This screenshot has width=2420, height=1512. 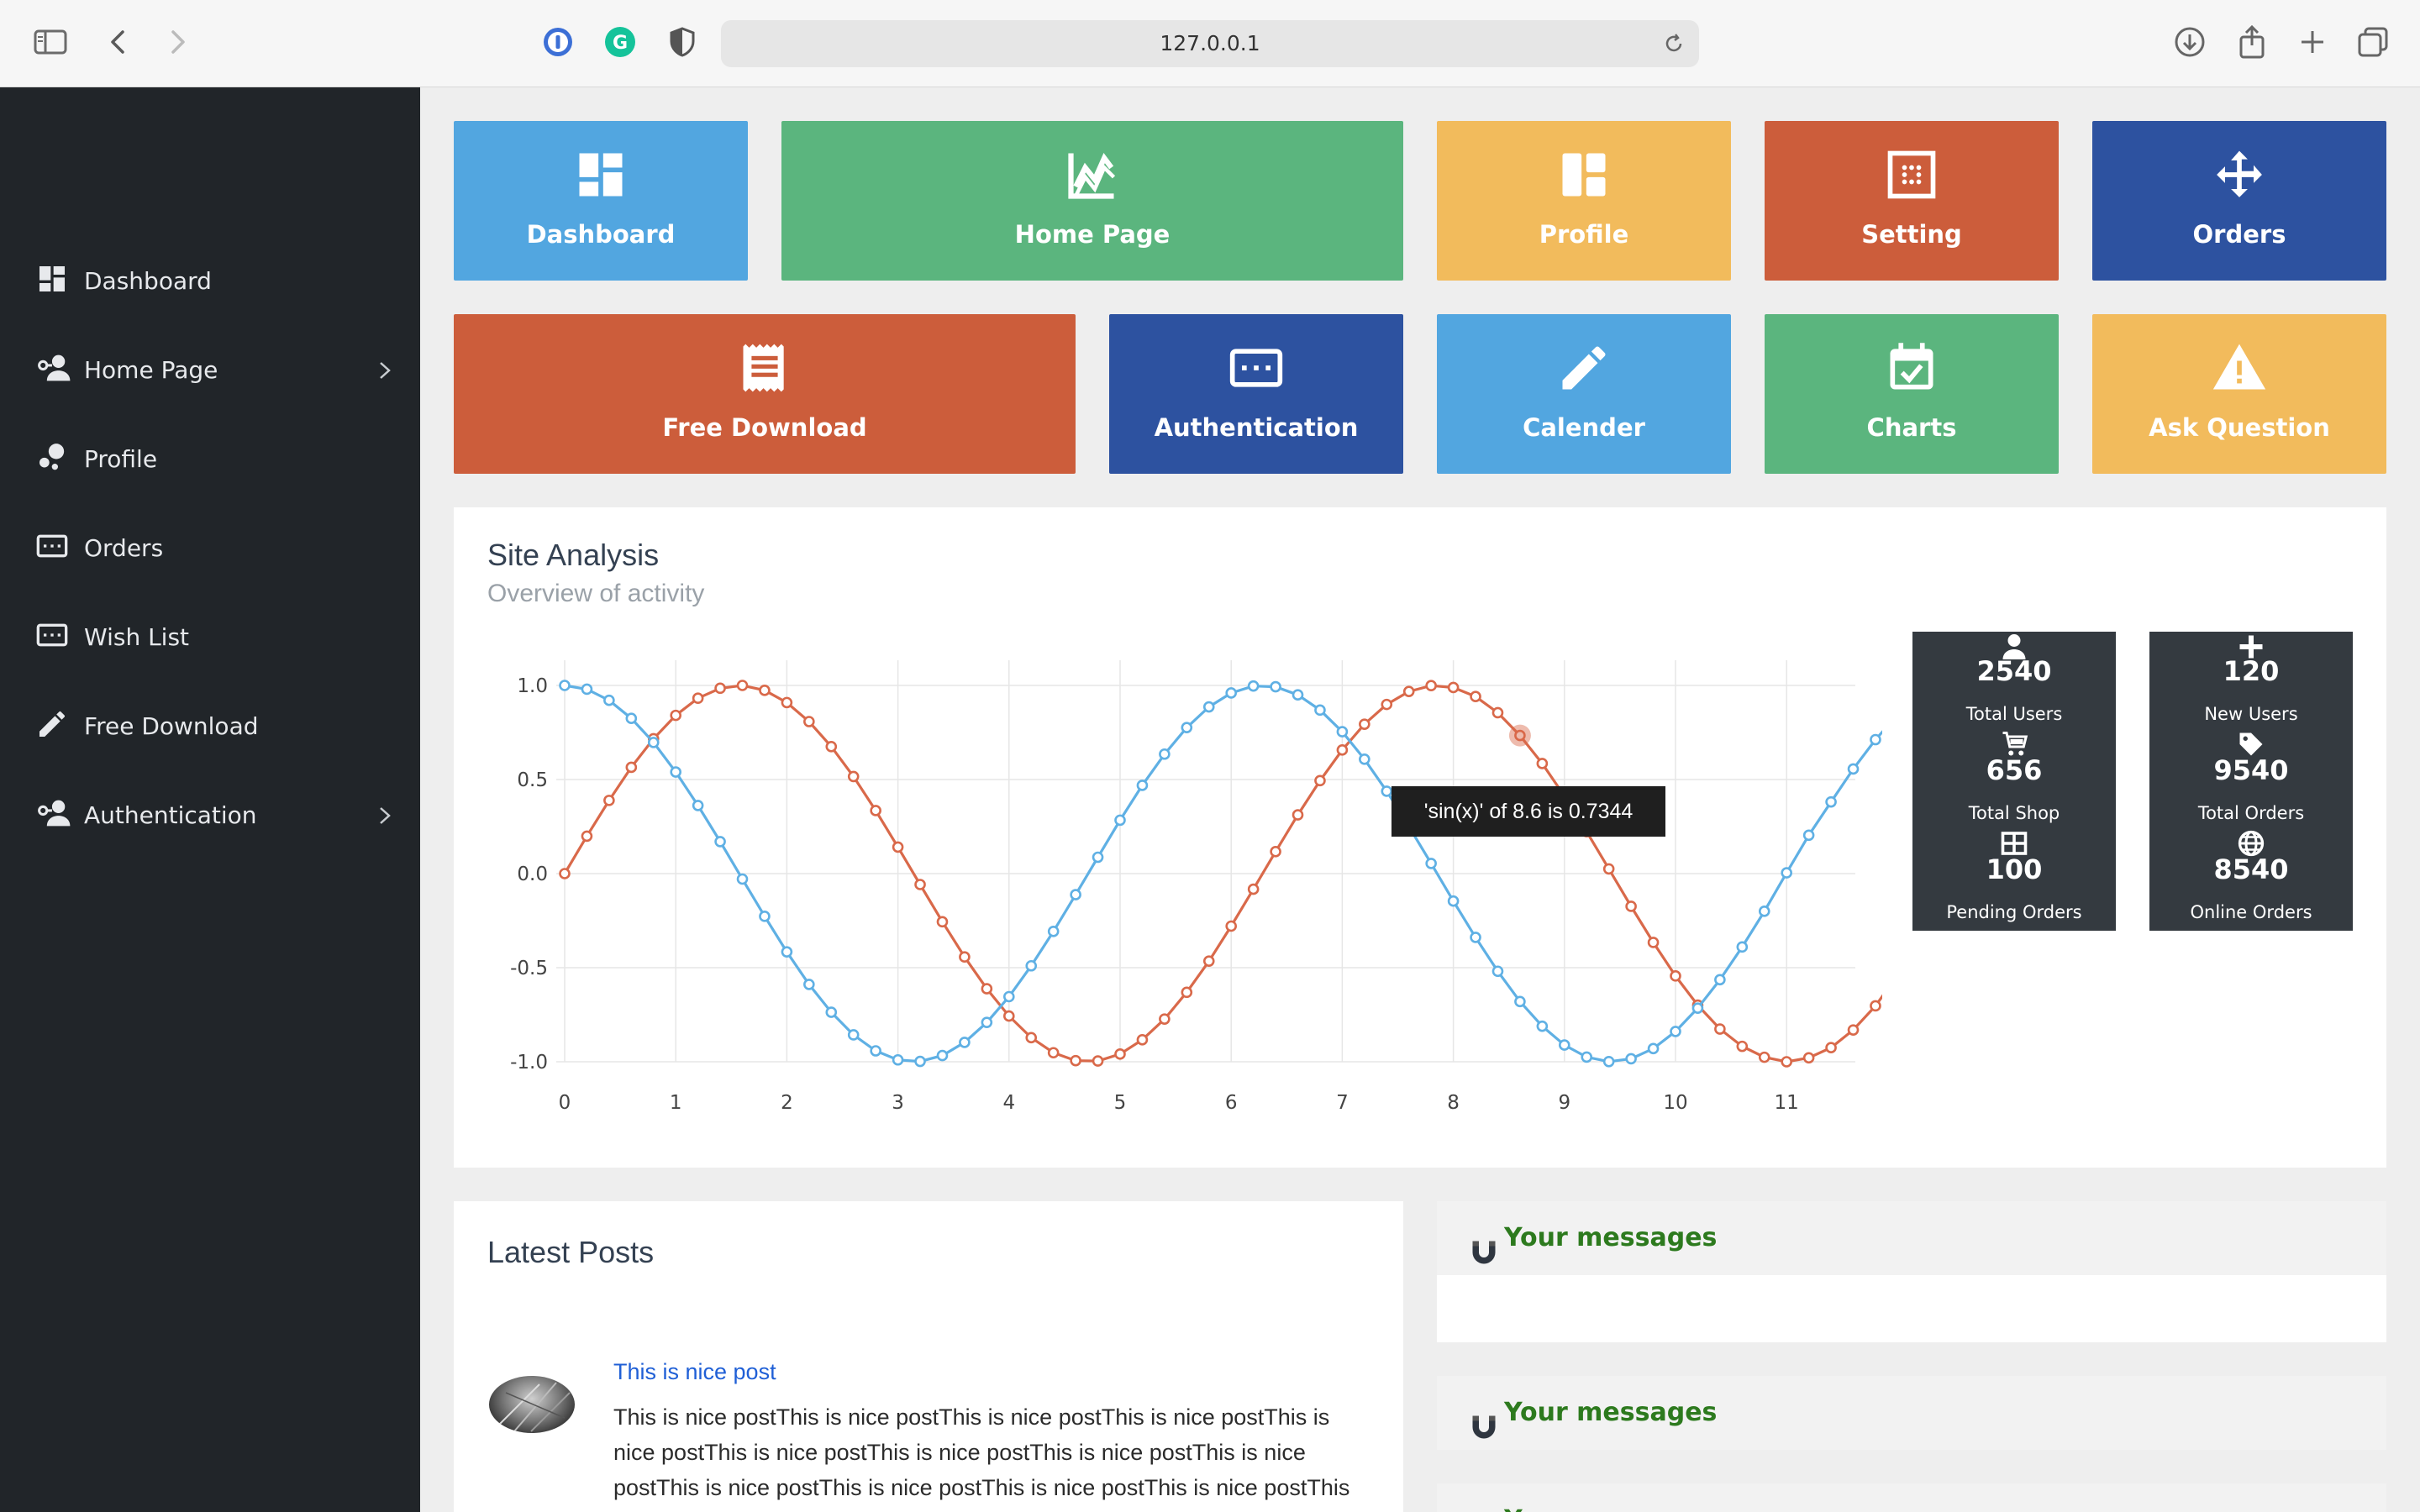 What do you see at coordinates (210, 637) in the screenshot?
I see `sidebar-item-wish-list: Wish List` at bounding box center [210, 637].